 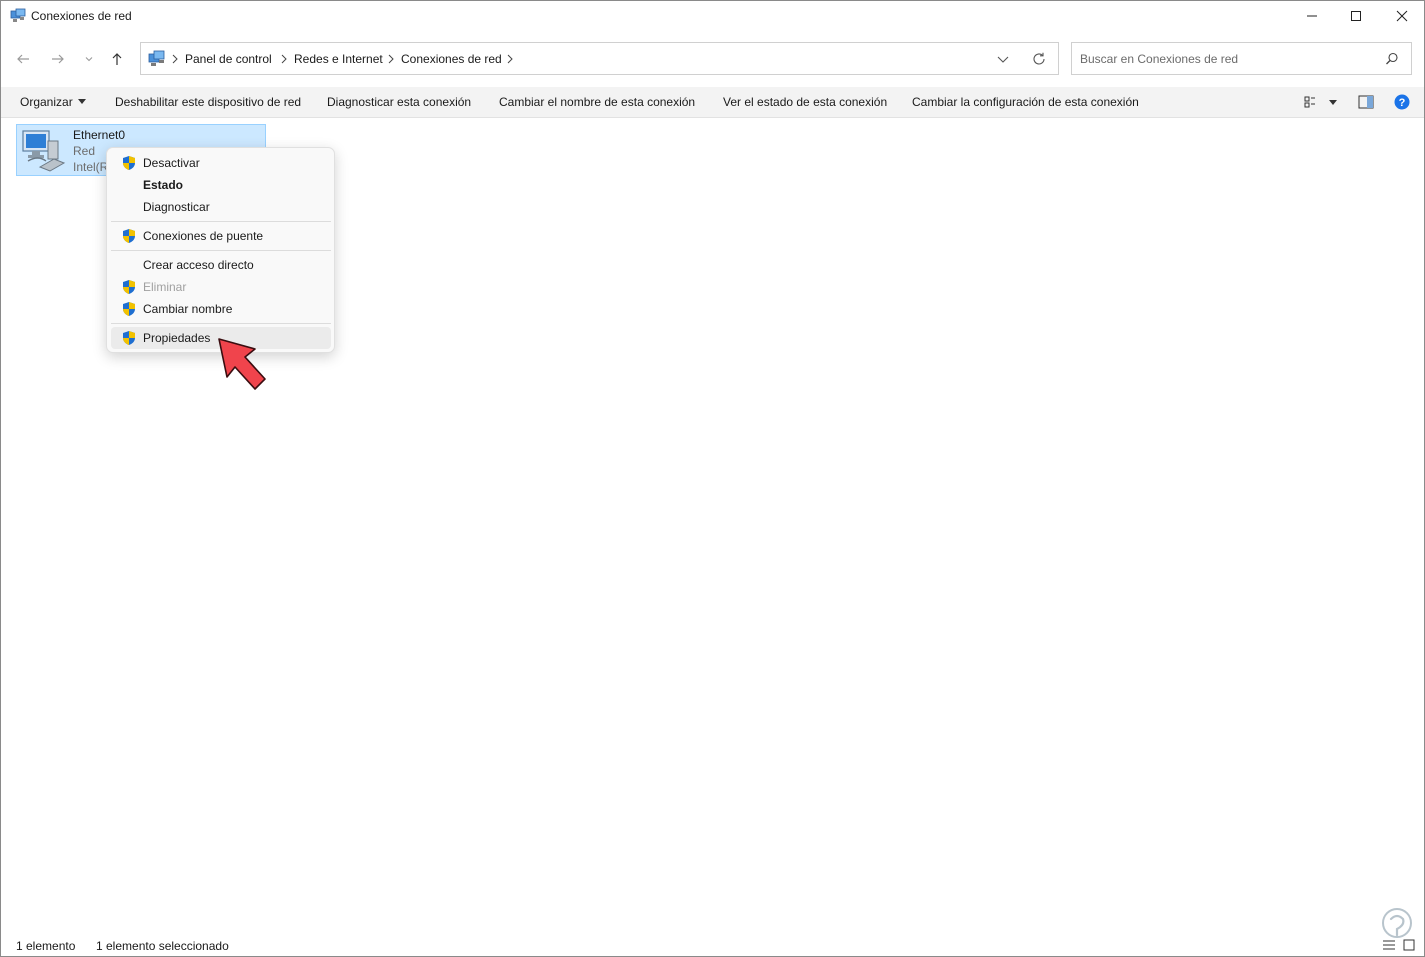 What do you see at coordinates (198, 265) in the screenshot?
I see `menu-item-label: Crear acceso directo` at bounding box center [198, 265].